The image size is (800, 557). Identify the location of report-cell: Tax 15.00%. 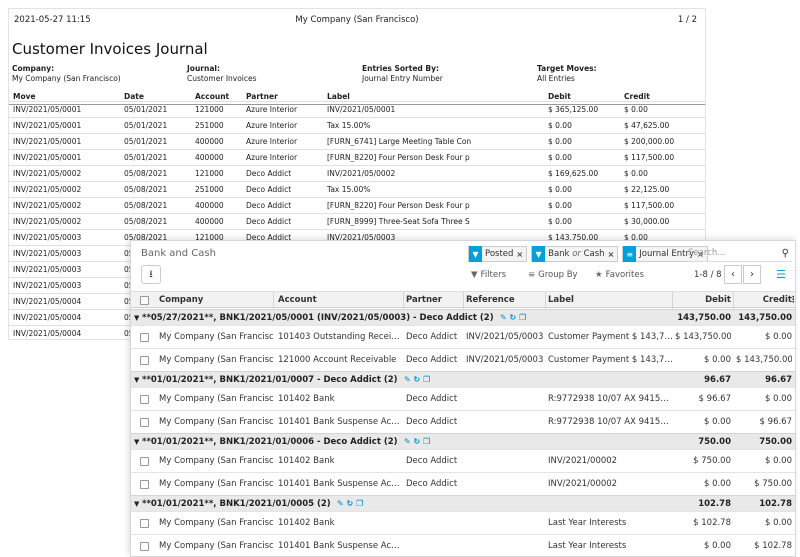
(349, 189).